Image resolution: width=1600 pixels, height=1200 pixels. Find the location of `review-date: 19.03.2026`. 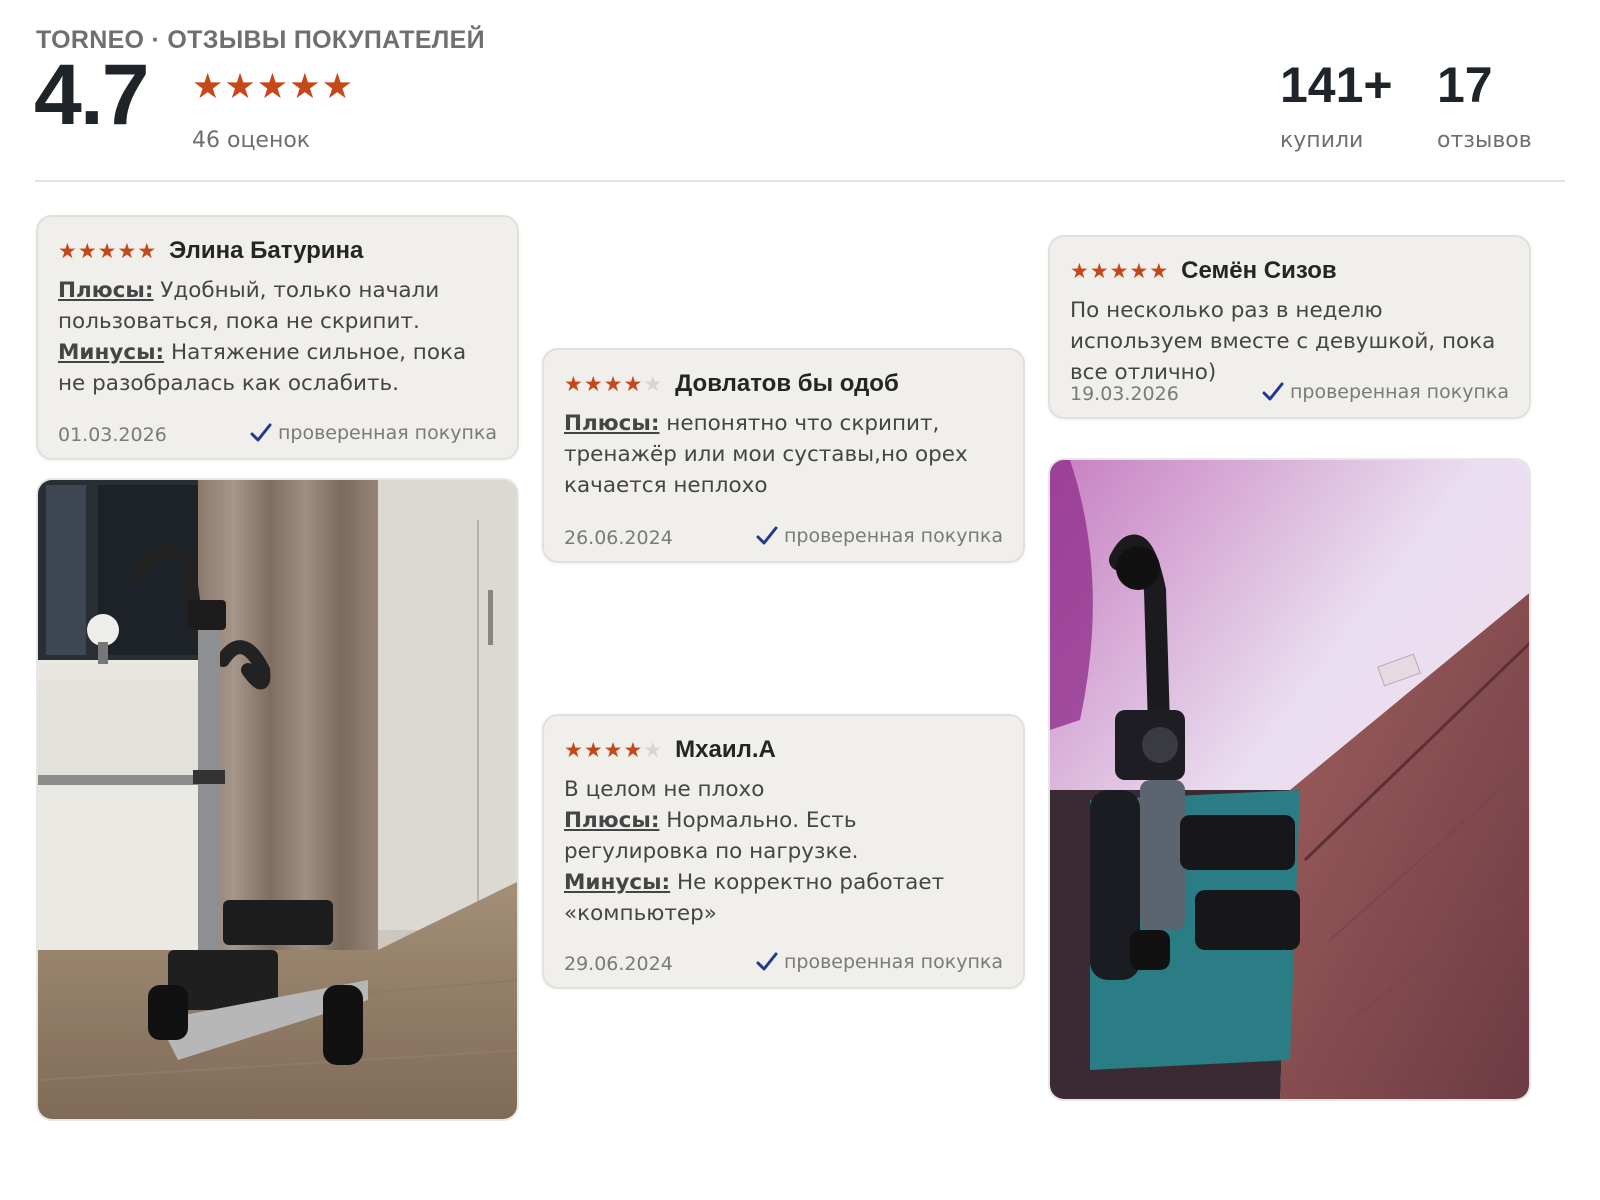

review-date: 19.03.2026 is located at coordinates (1124, 394).